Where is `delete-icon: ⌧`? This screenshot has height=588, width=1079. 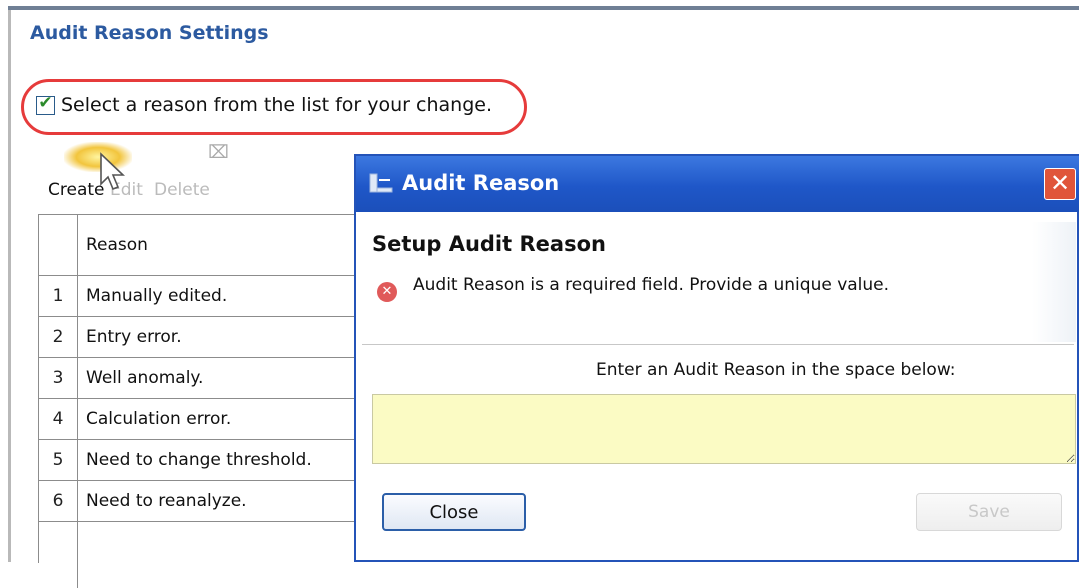 delete-icon: ⌧ is located at coordinates (218, 152).